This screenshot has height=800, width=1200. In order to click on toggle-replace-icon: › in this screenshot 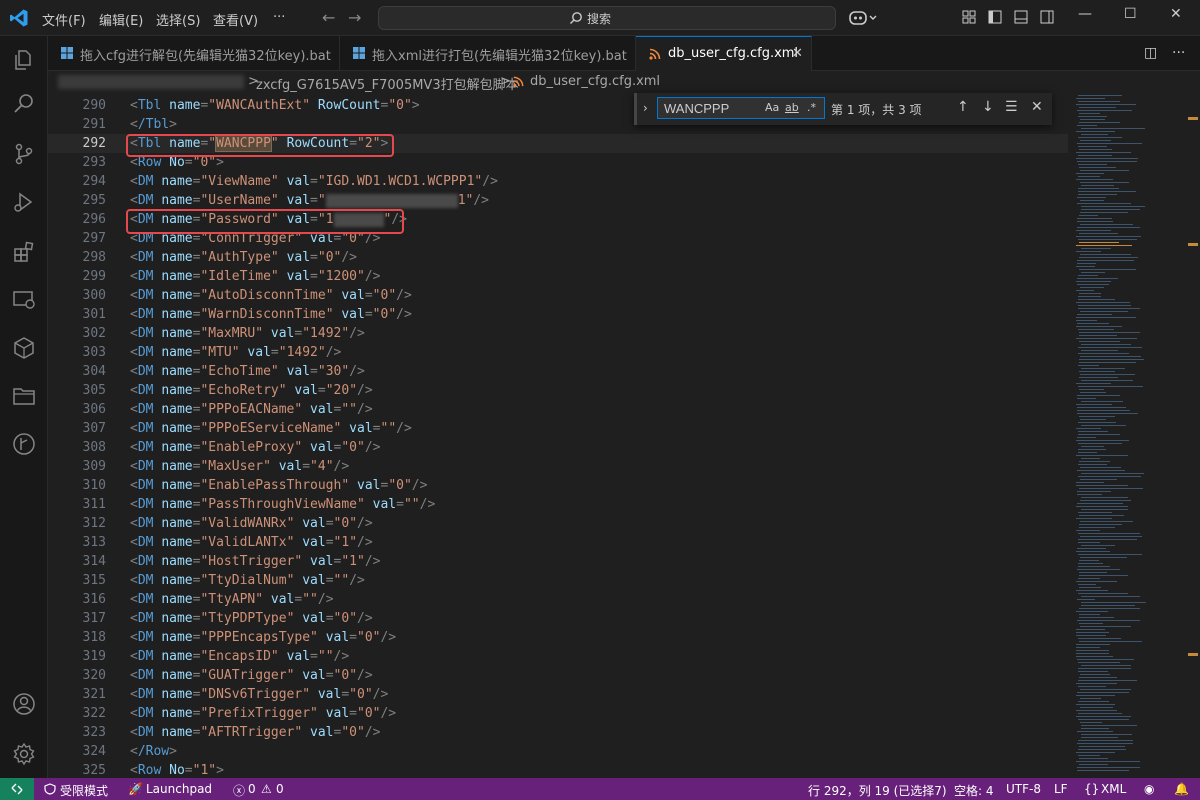, I will do `click(645, 108)`.